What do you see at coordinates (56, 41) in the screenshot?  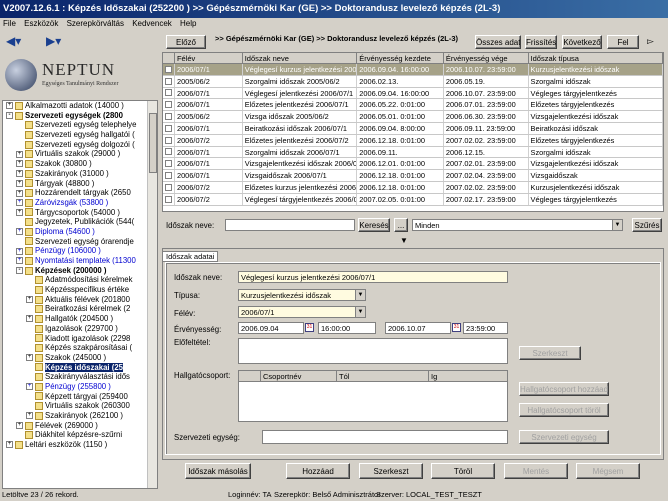 I see `forward-arrow-icon: ▶▾` at bounding box center [56, 41].